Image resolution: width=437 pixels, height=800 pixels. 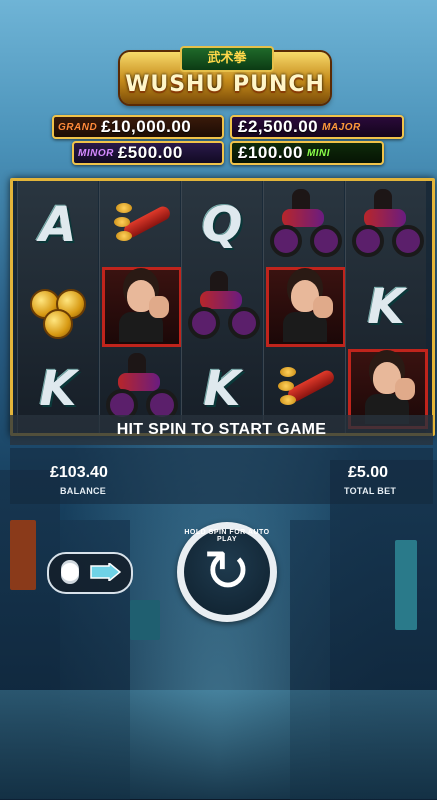 I want to click on game-logo: 武术拳 WUSHU PUNCH, so click(x=225, y=75).